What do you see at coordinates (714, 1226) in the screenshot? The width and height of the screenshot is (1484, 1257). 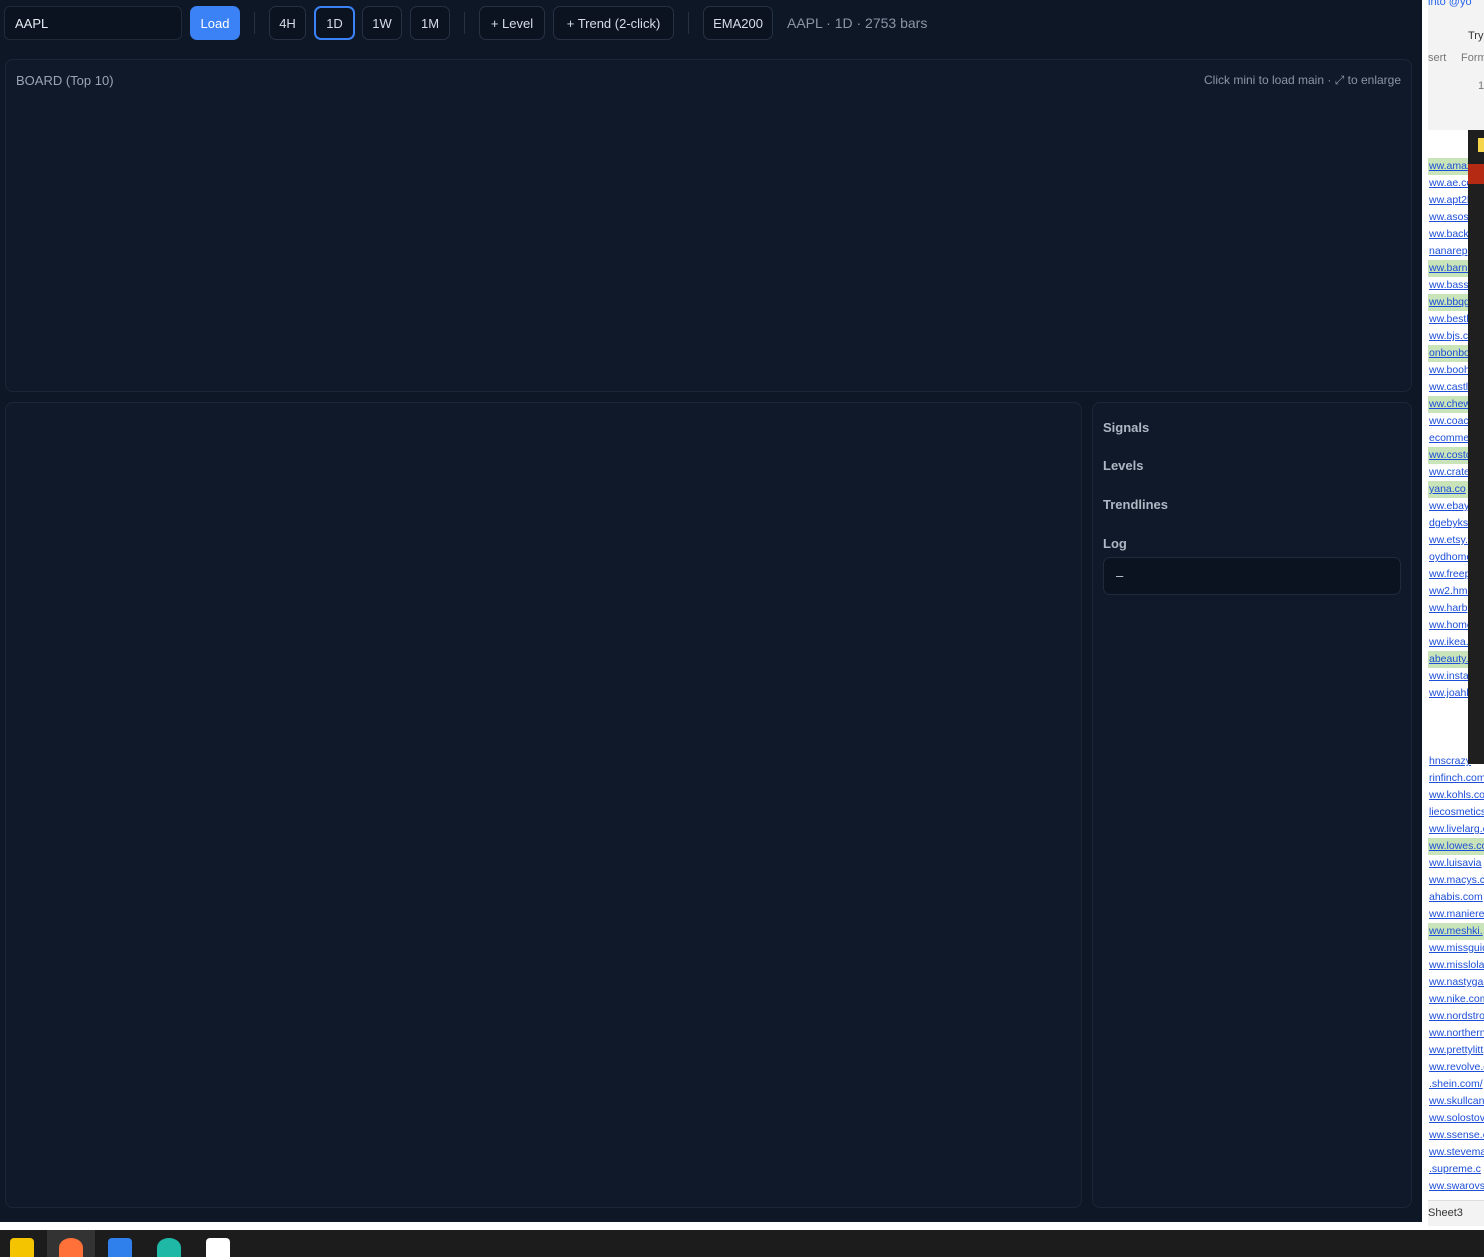 I see `window-border` at bounding box center [714, 1226].